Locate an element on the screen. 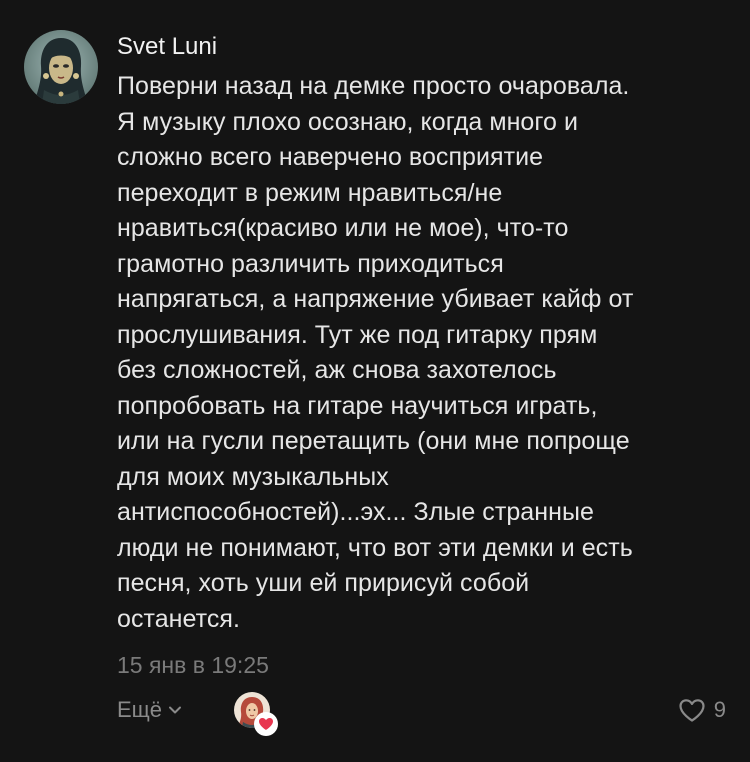 The width and height of the screenshot is (750, 762). comment-timestamp: 15 янв в 19:25 is located at coordinates (193, 665).